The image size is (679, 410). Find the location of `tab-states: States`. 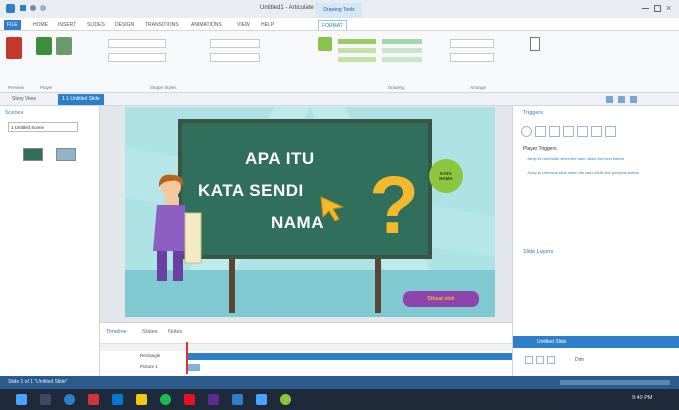

tab-states: States is located at coordinates (150, 332).